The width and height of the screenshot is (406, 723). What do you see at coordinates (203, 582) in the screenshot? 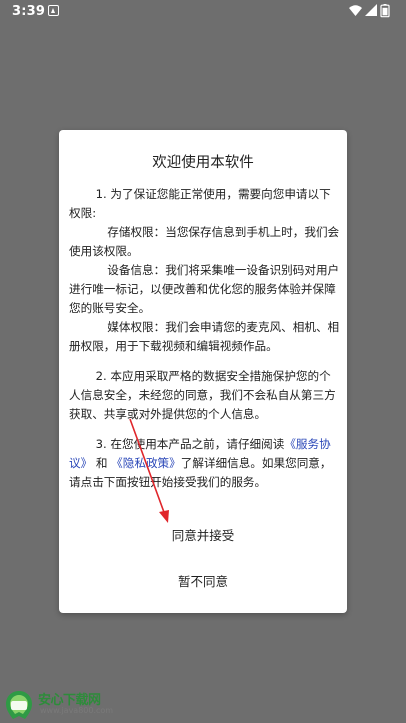
I see `disagree-button: 暂不同意` at bounding box center [203, 582].